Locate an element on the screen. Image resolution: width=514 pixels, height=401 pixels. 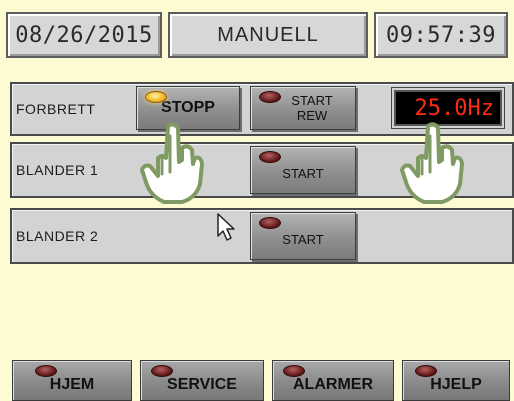
blander1-label: BLANDER 1 is located at coordinates (57, 170).